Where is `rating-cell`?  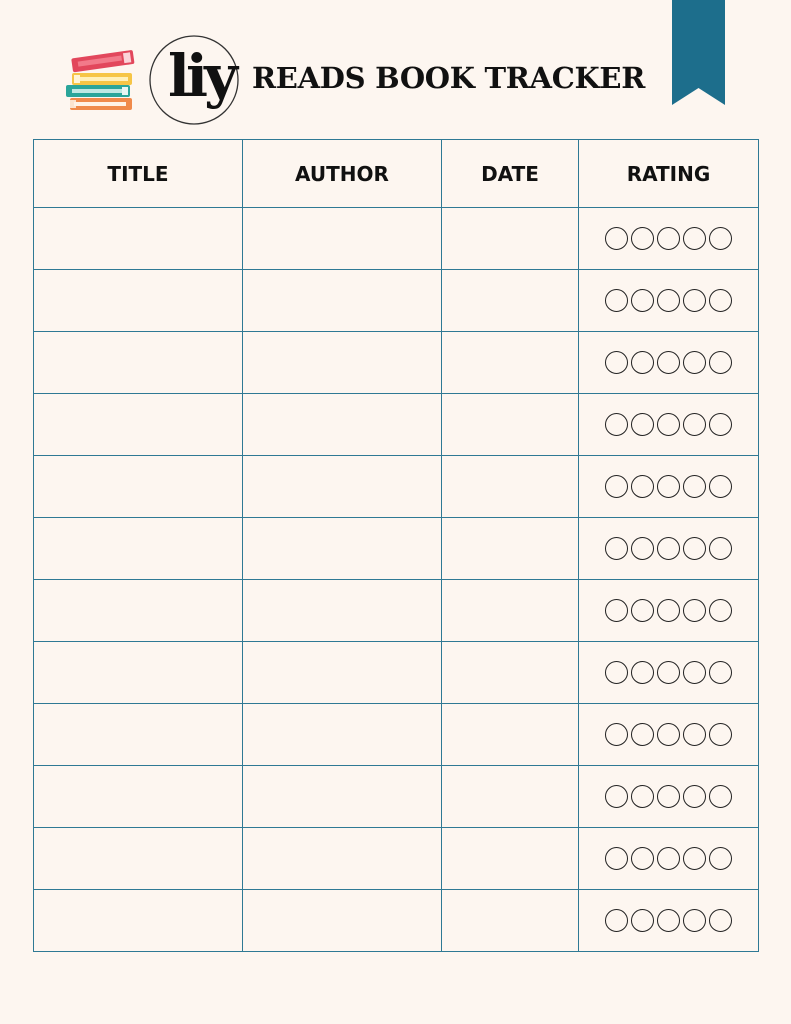
rating-cell is located at coordinates (668, 424).